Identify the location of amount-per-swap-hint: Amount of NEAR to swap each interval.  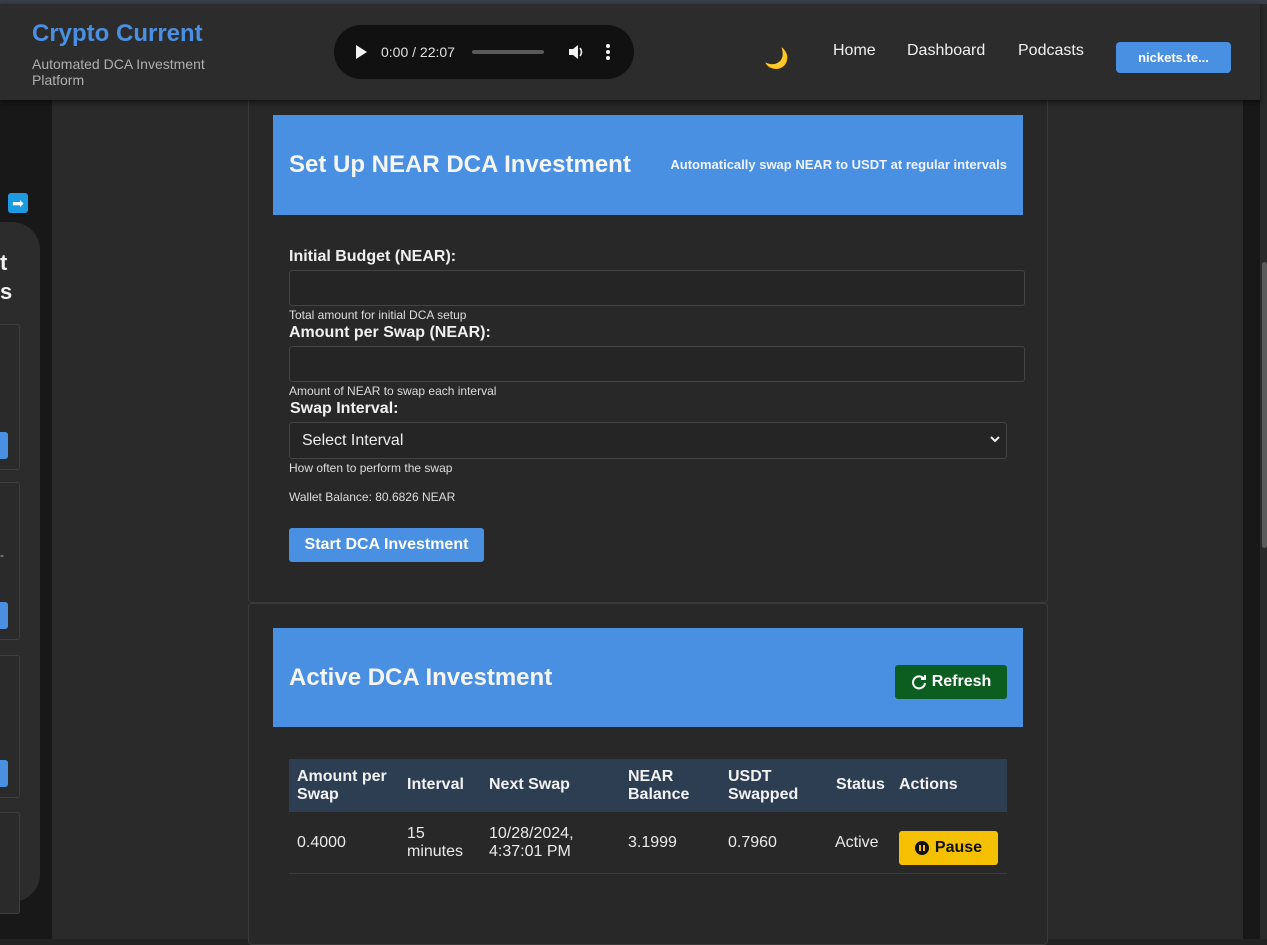
(393, 391).